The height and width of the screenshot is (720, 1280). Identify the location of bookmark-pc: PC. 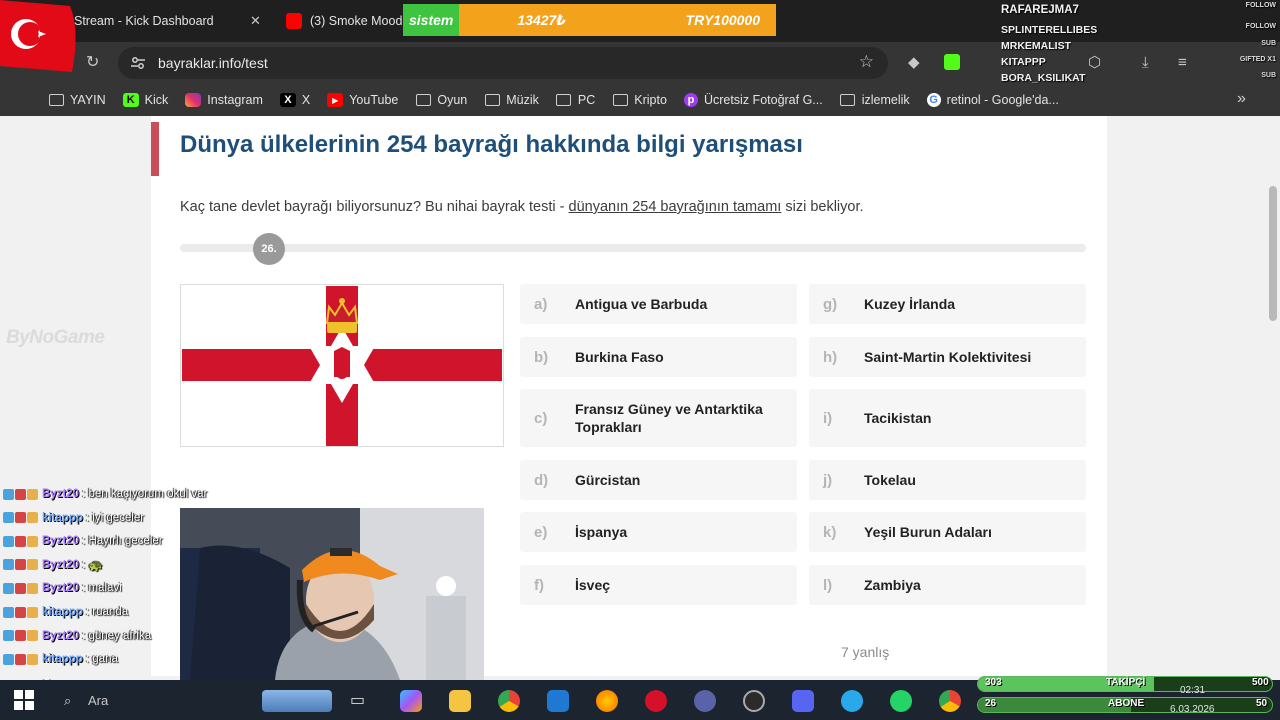
(575, 100).